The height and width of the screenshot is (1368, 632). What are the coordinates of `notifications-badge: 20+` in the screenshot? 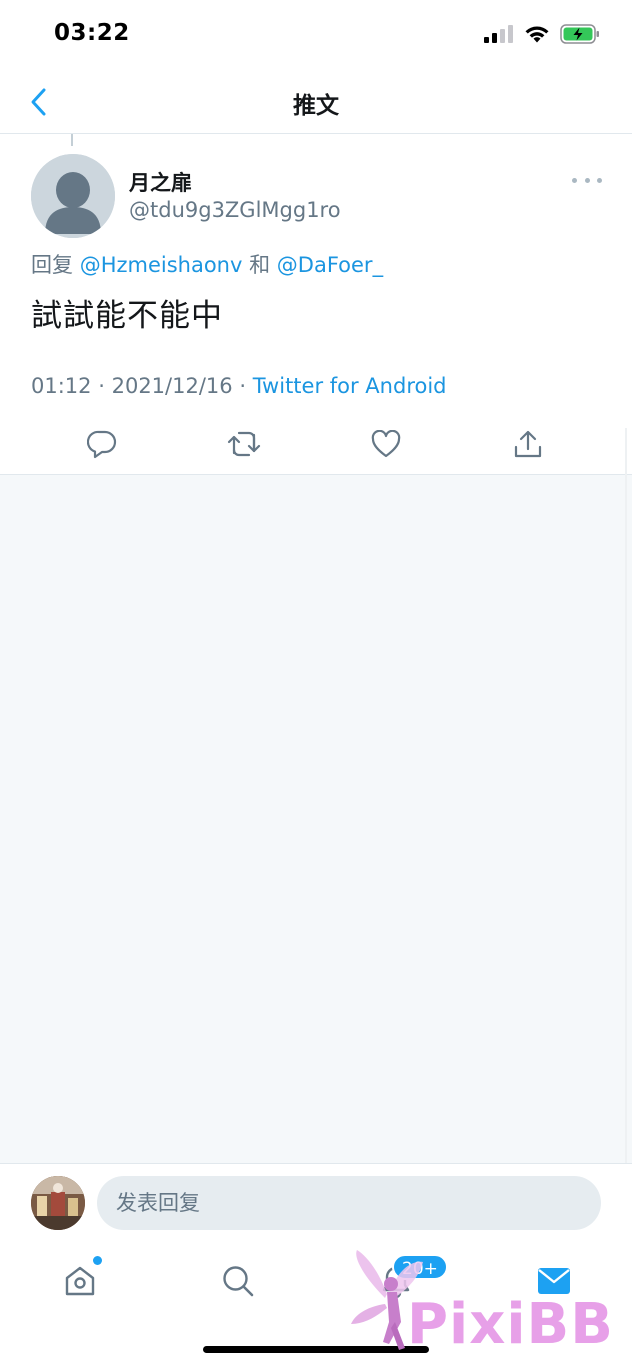 It's located at (420, 1267).